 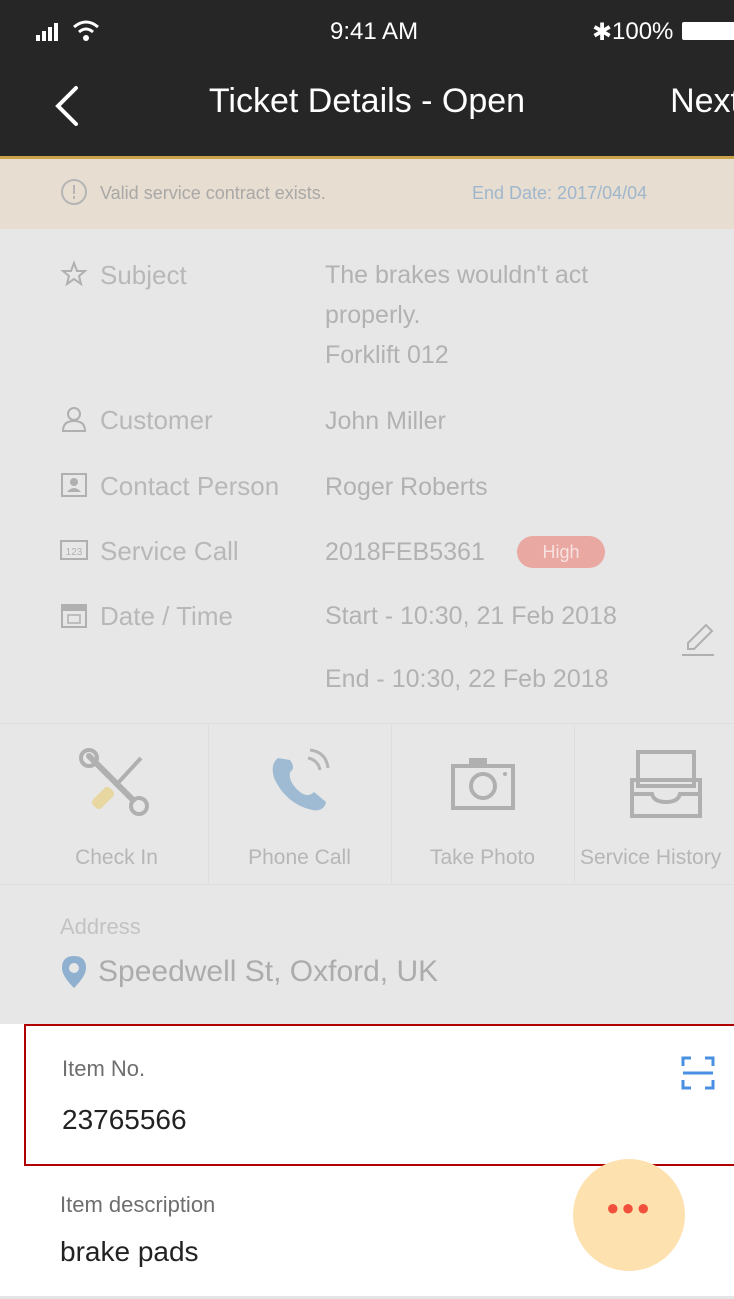 What do you see at coordinates (374, 31) in the screenshot?
I see `status-time: 9:41 AM` at bounding box center [374, 31].